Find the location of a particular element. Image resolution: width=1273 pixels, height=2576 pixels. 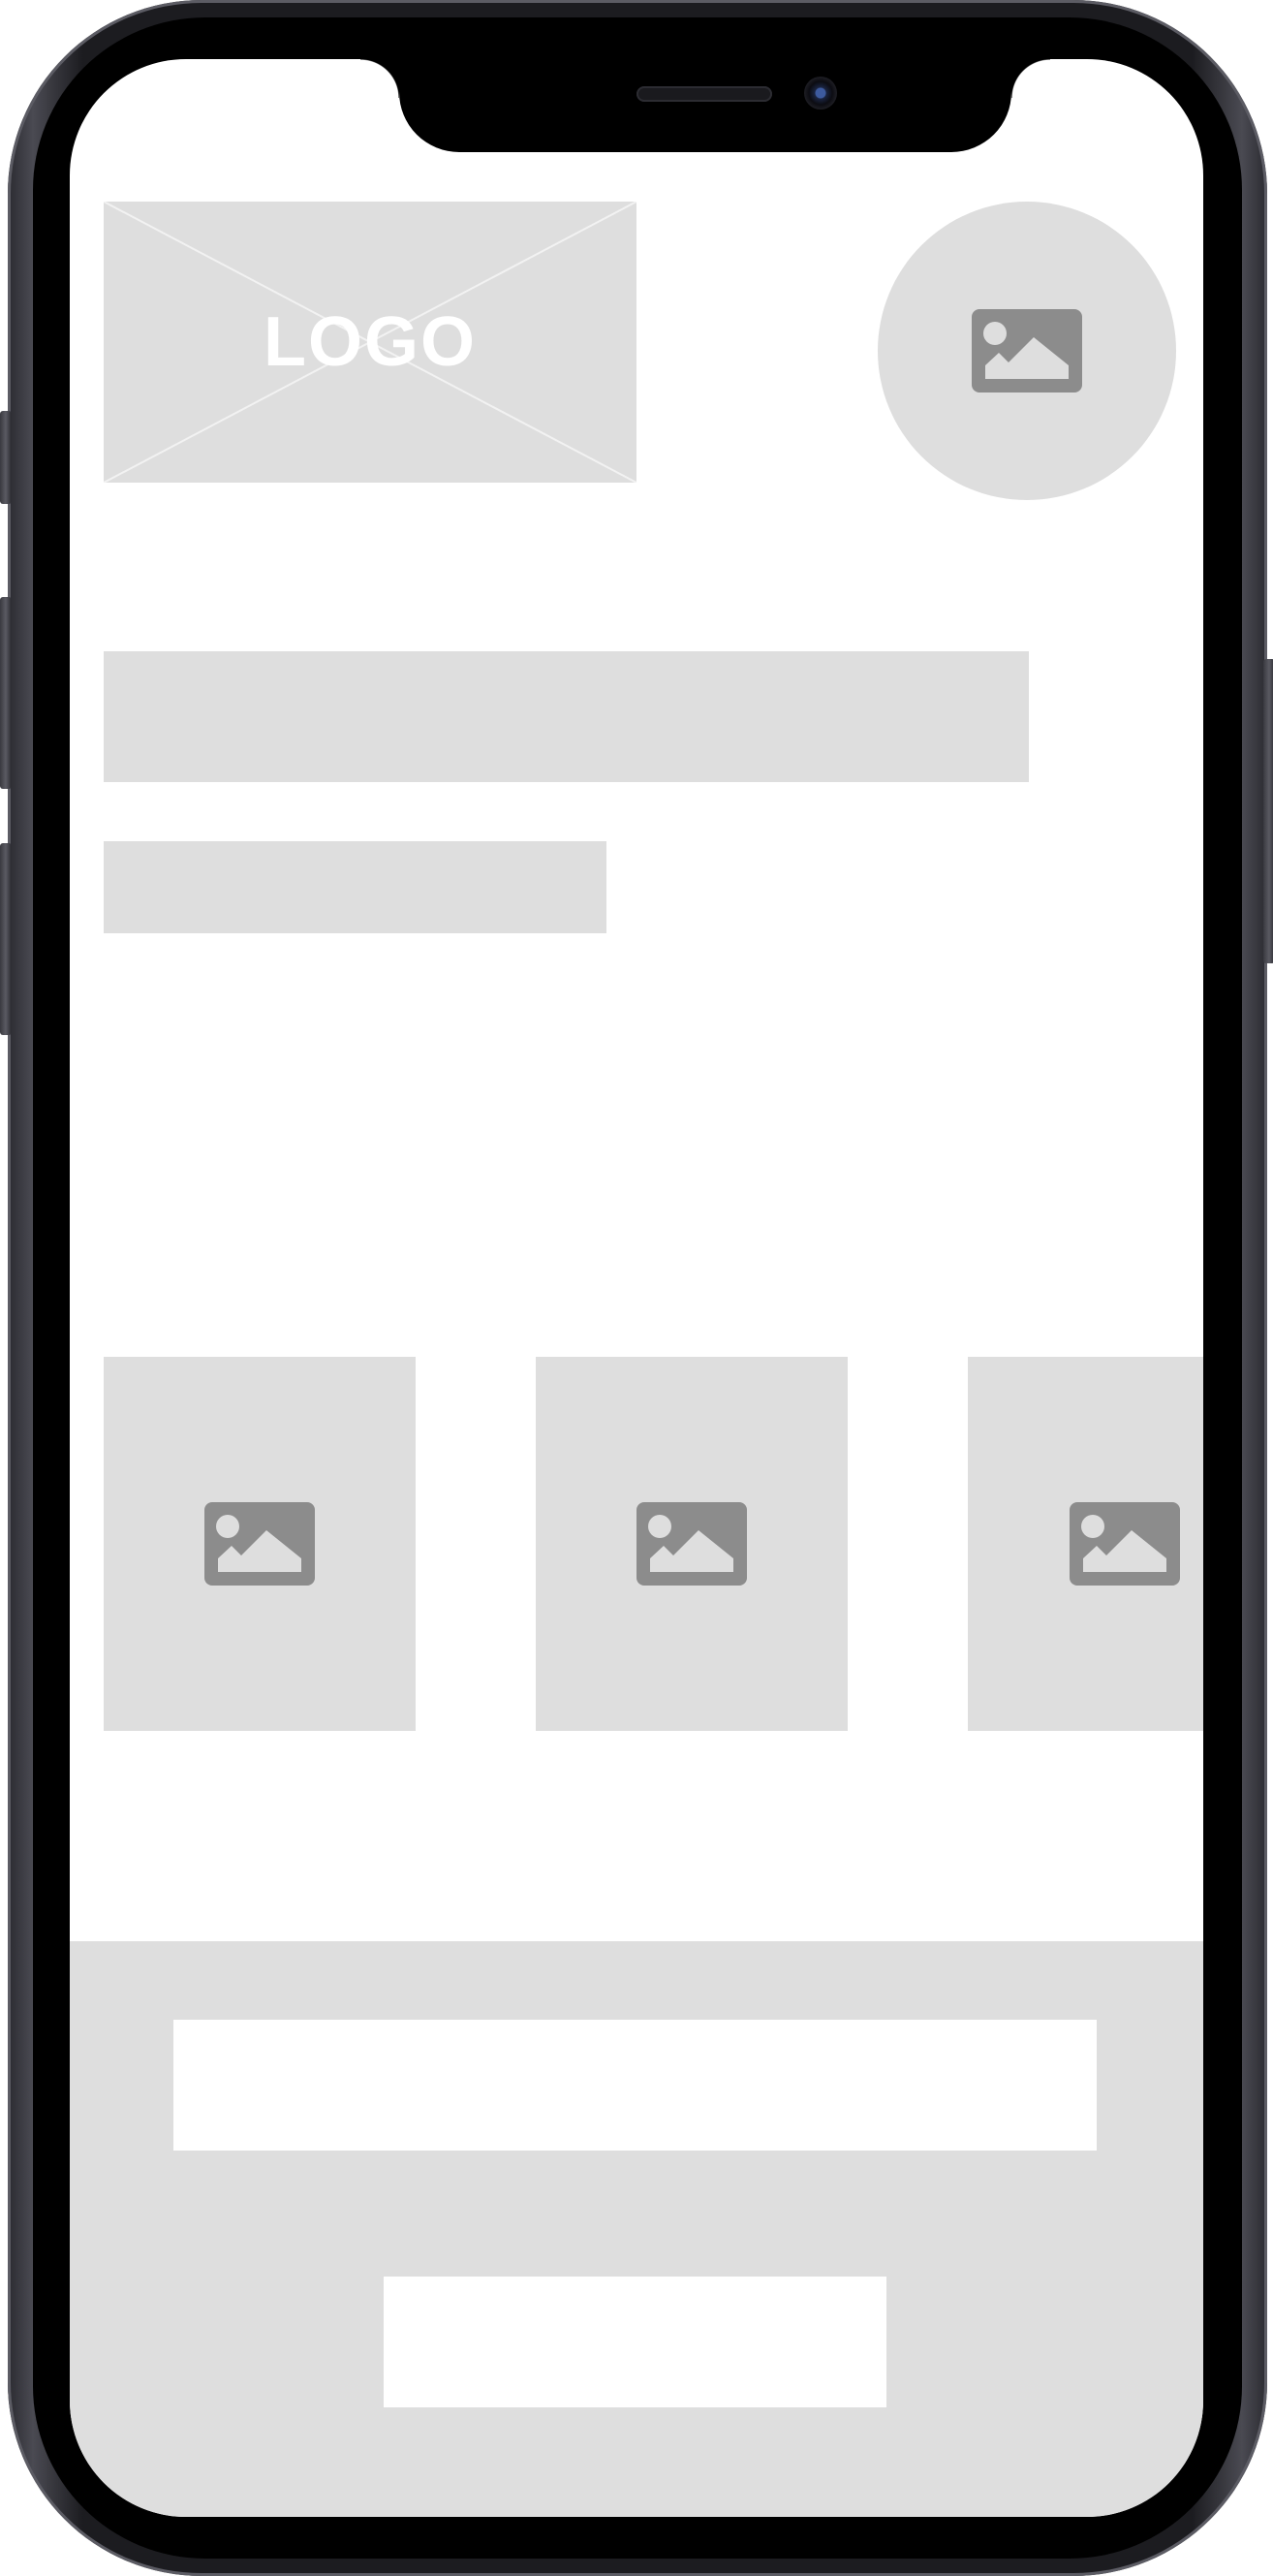

mute-switch is located at coordinates (6, 457).